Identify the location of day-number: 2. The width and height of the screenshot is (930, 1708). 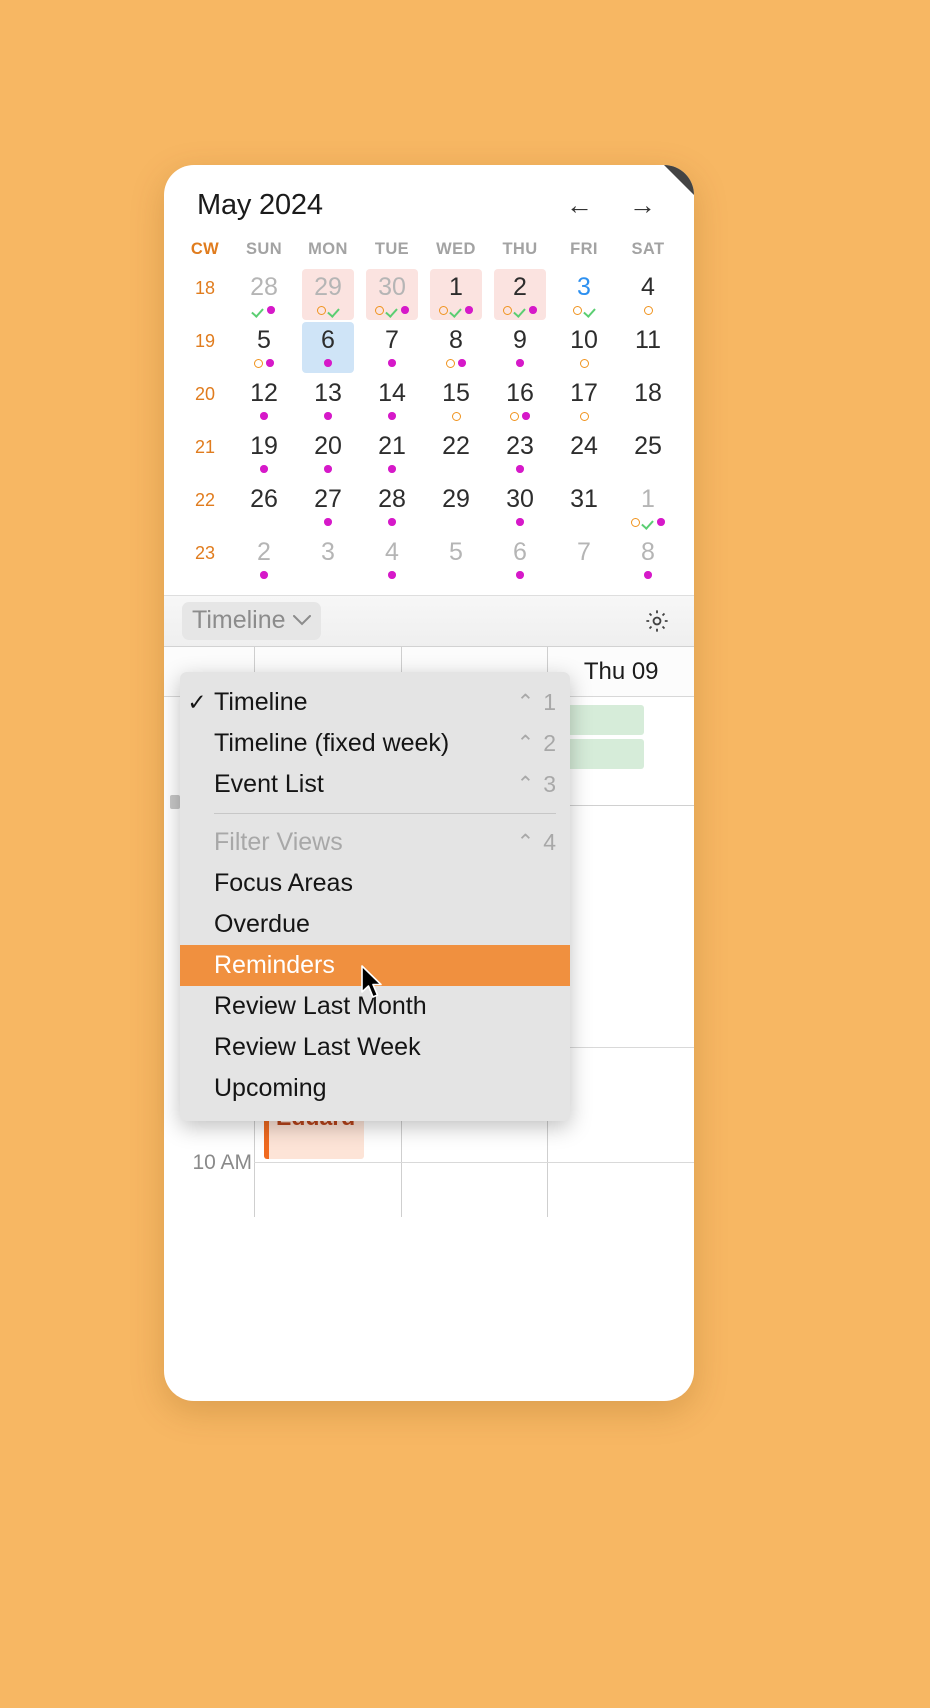
(520, 287).